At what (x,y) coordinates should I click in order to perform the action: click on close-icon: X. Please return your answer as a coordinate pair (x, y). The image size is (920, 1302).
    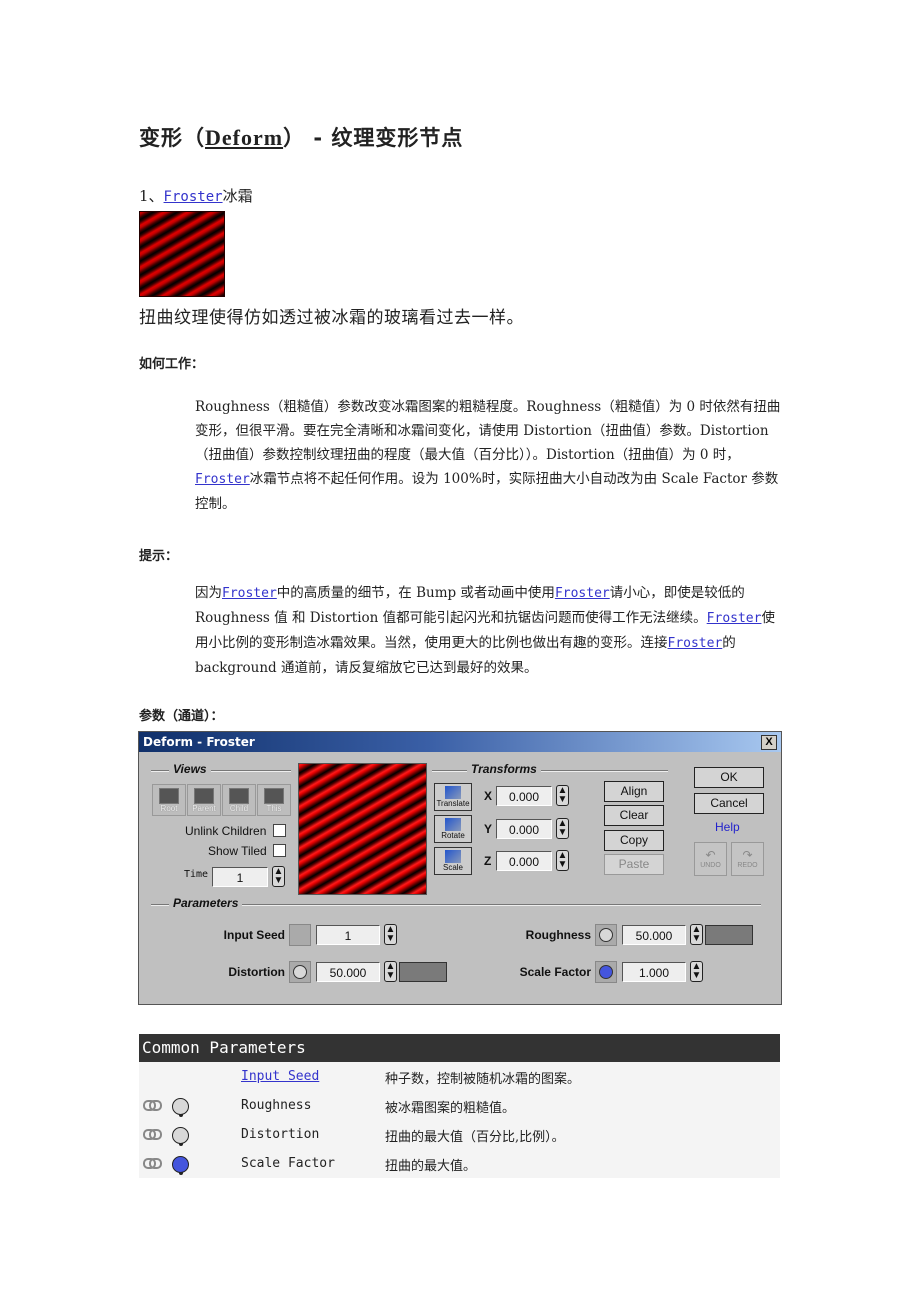
    Looking at the image, I should click on (769, 742).